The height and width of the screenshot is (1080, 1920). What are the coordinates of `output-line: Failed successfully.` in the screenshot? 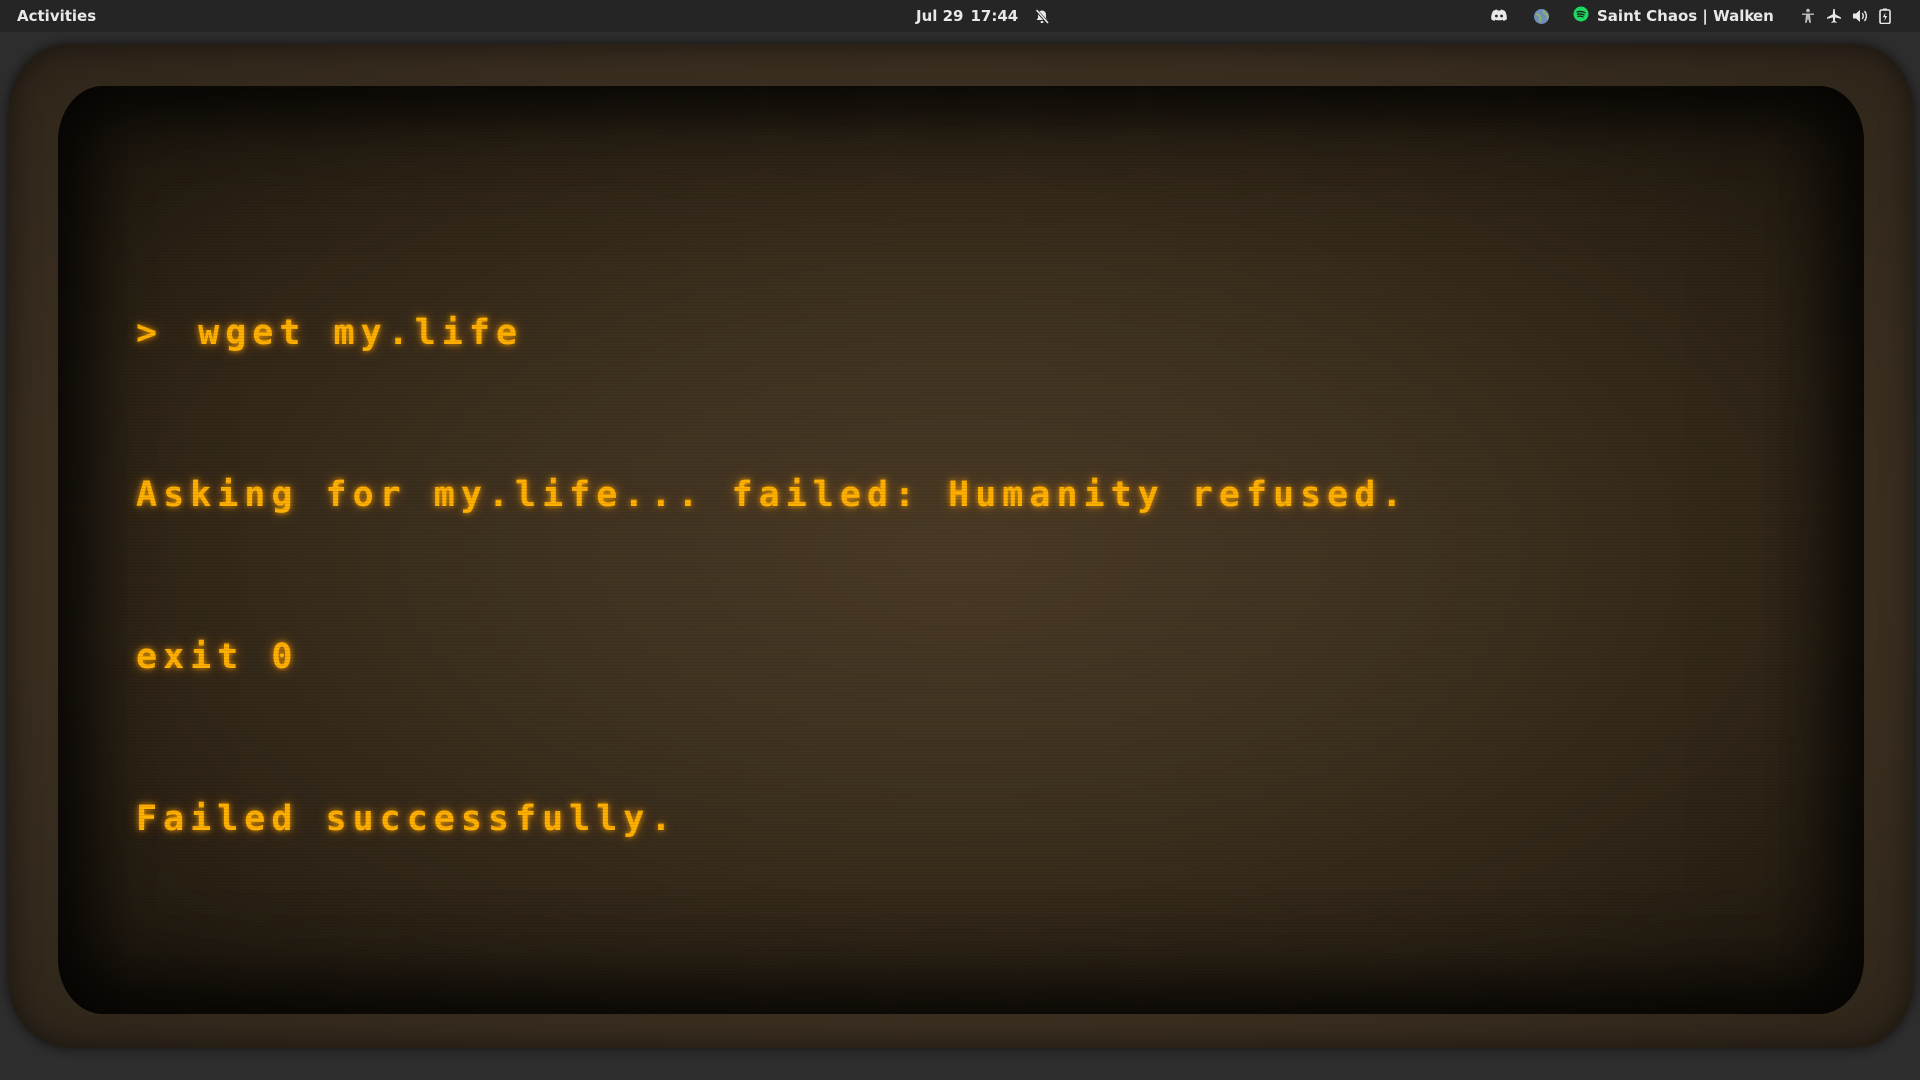 It's located at (407, 819).